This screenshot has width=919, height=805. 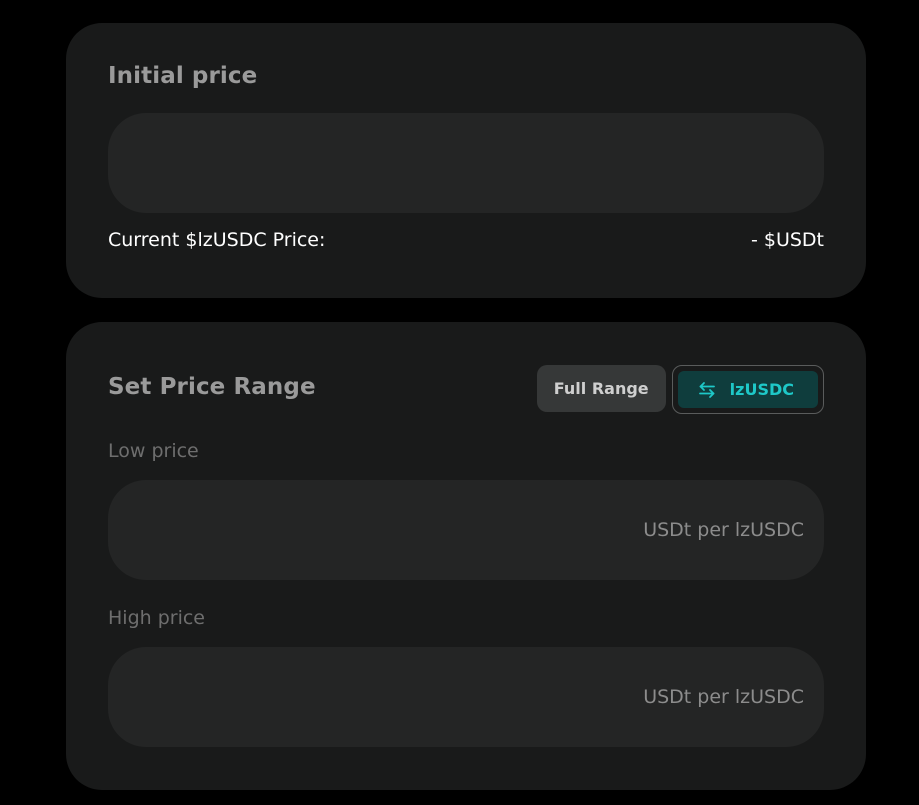 I want to click on token-toggle-label: lzUSDC, so click(x=761, y=389).